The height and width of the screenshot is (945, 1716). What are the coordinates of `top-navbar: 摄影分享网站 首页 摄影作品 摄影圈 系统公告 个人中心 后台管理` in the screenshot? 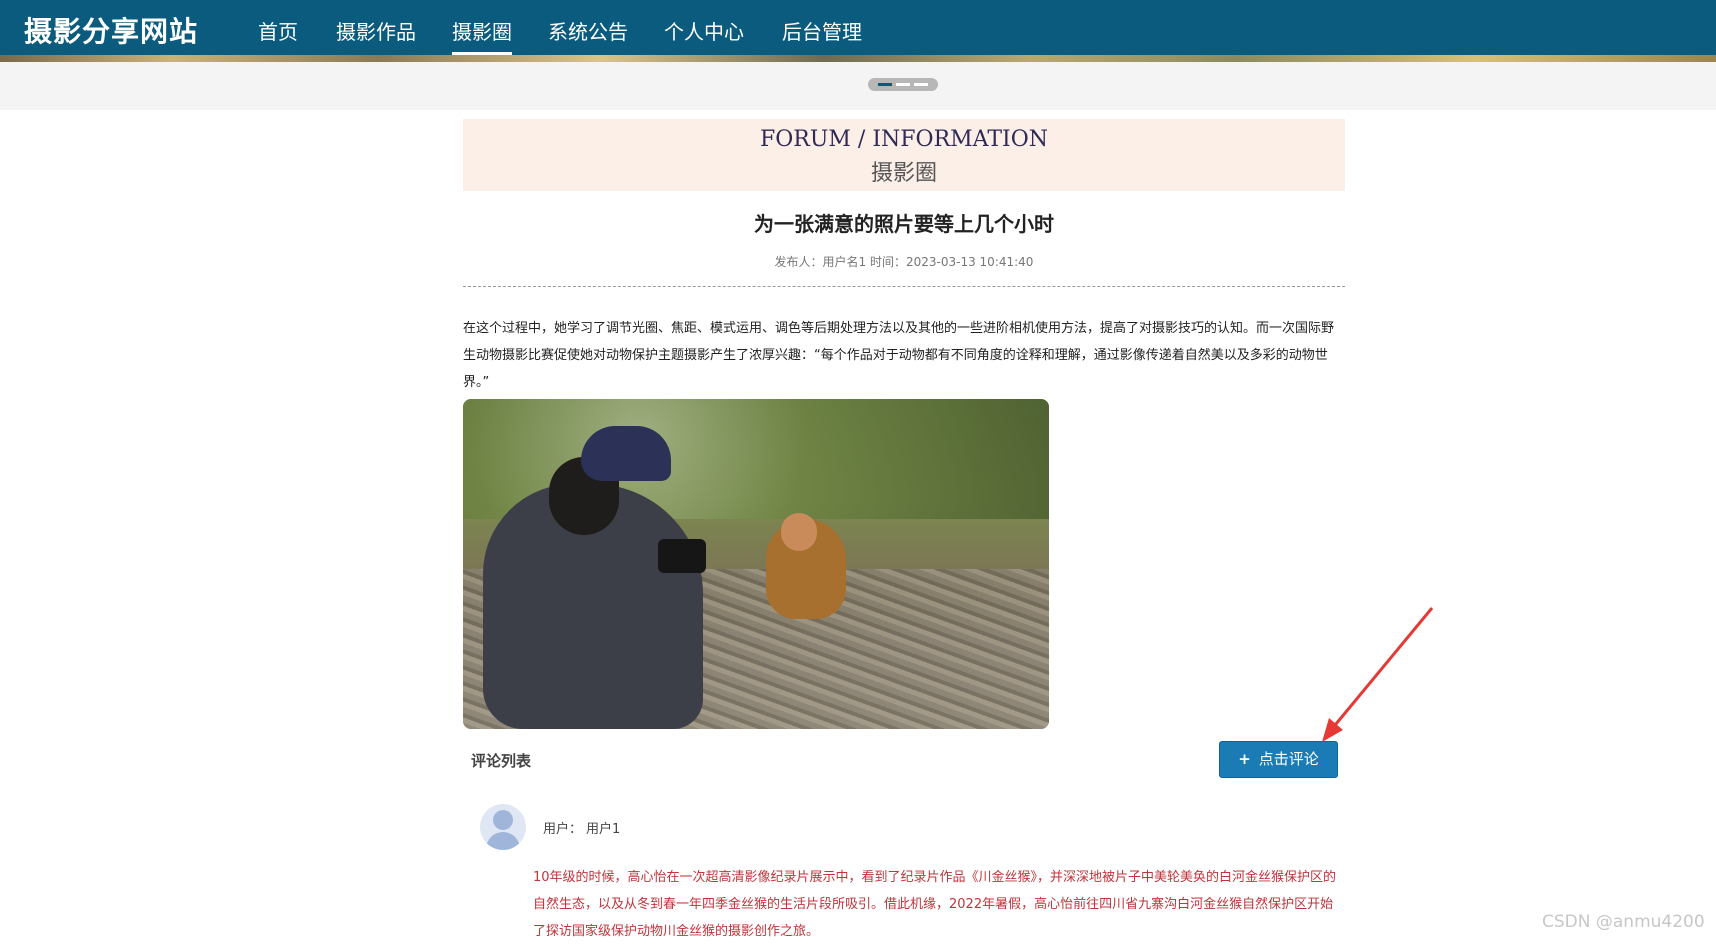 It's located at (858, 31).